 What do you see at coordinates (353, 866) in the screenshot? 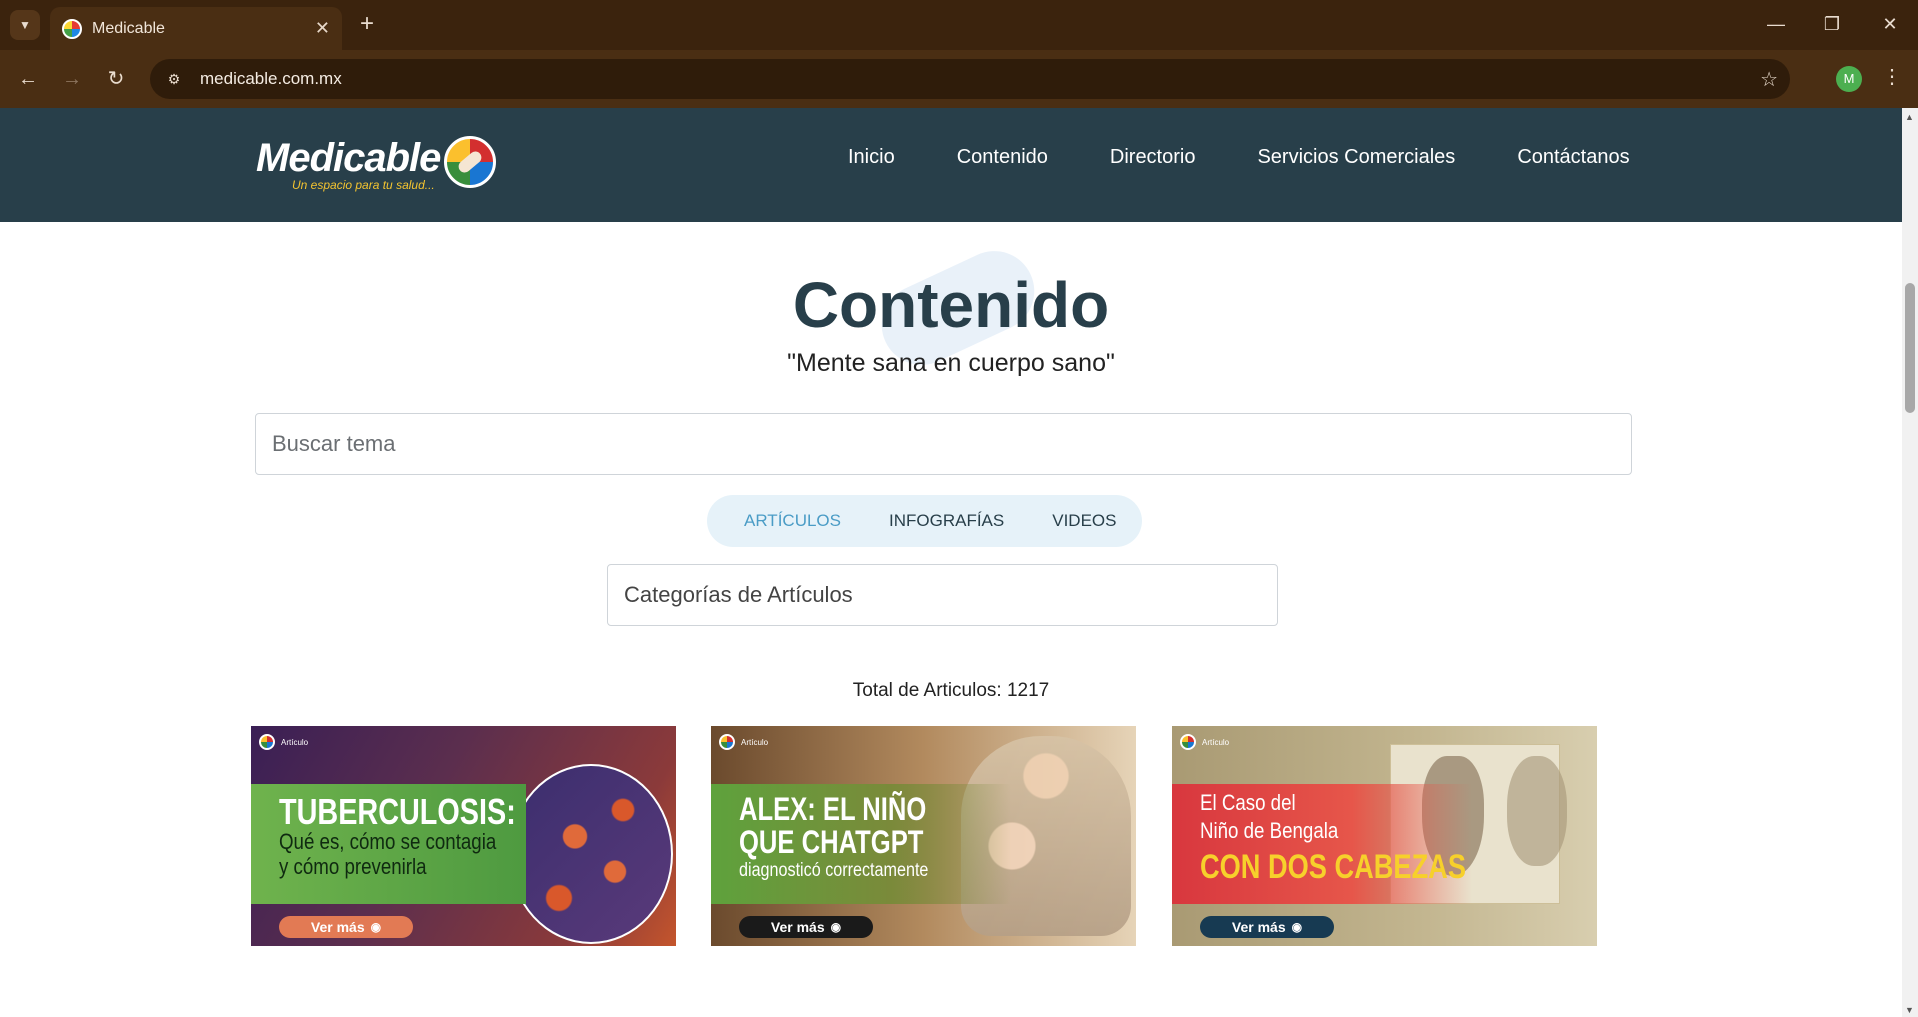
I see `card-title-line3: y cómo prevenirla` at bounding box center [353, 866].